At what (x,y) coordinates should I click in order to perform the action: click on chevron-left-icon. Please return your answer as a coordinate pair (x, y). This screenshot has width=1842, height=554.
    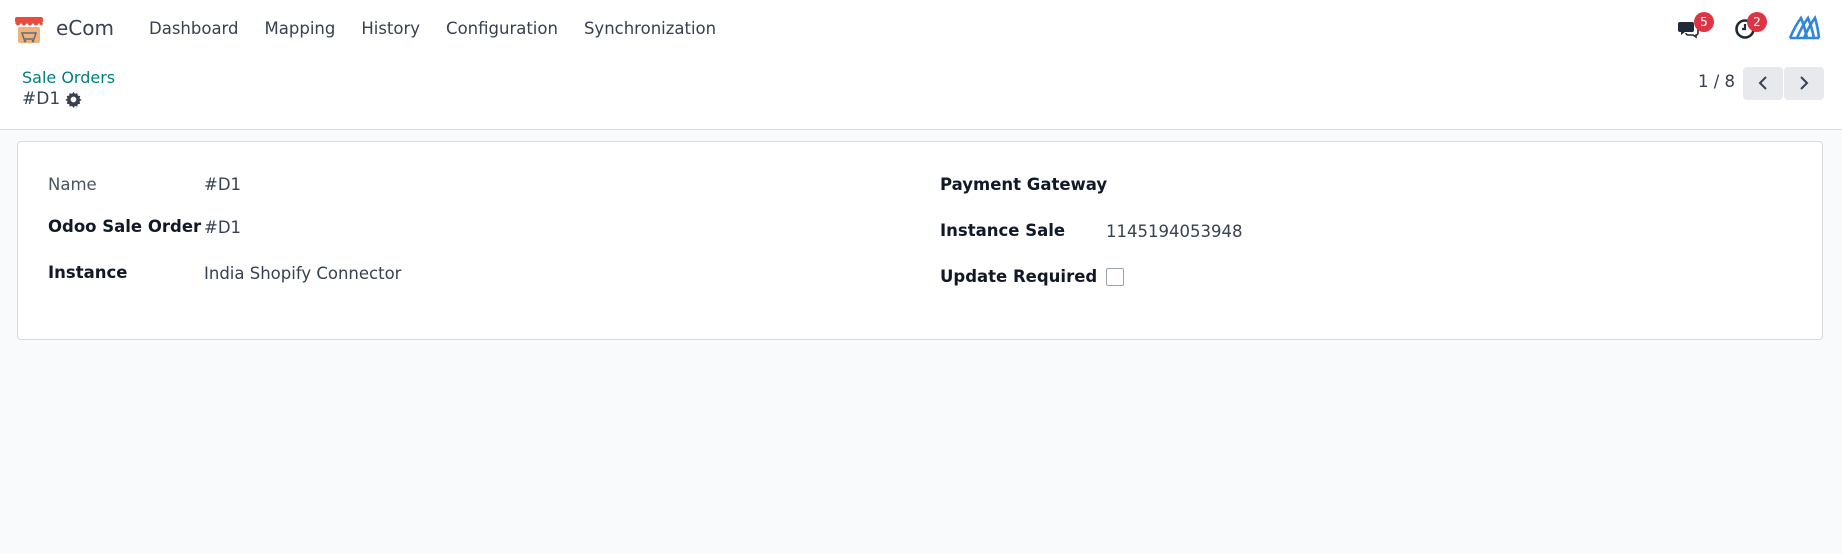
    Looking at the image, I should click on (1762, 83).